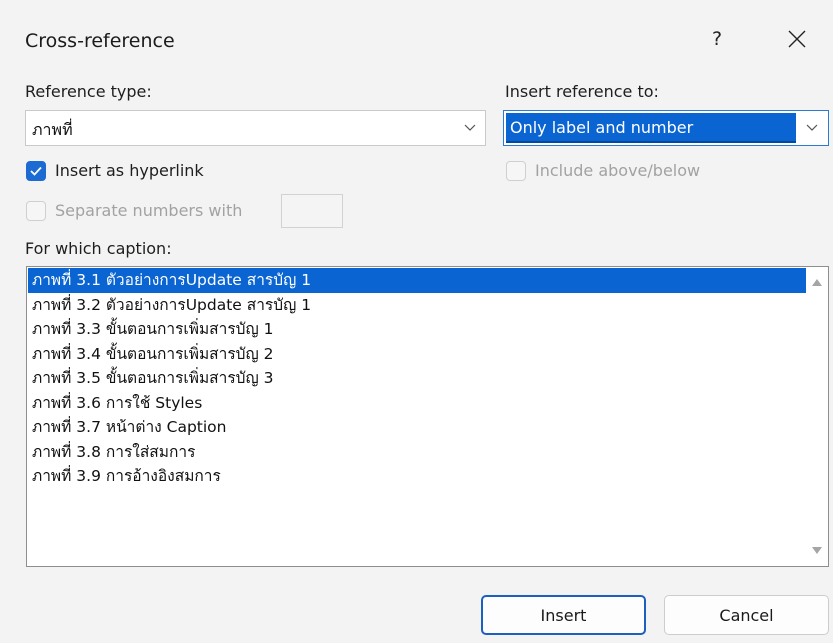 Image resolution: width=833 pixels, height=643 pixels. Describe the element at coordinates (516, 171) in the screenshot. I see `include-above-below-checkbox` at that location.